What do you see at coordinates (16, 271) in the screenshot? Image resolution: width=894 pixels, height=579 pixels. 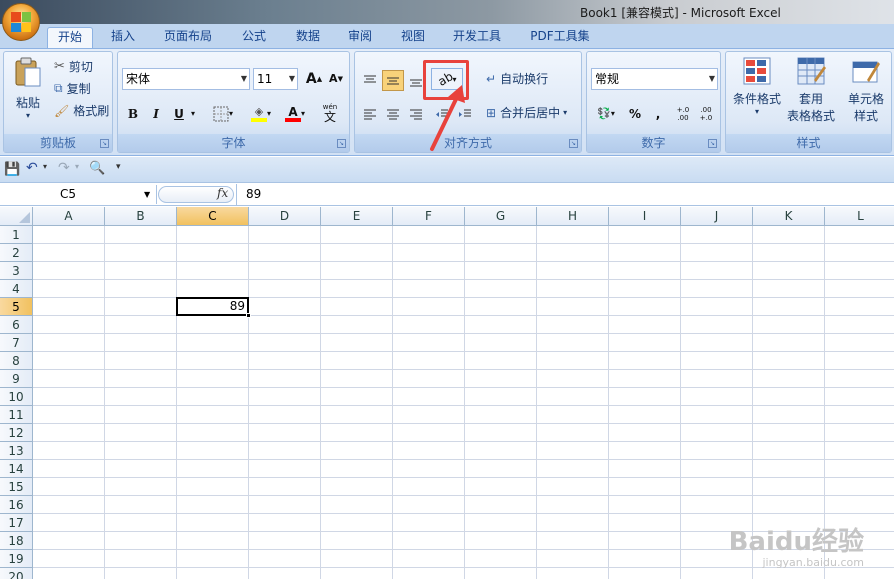 I see `row-header: 3` at bounding box center [16, 271].